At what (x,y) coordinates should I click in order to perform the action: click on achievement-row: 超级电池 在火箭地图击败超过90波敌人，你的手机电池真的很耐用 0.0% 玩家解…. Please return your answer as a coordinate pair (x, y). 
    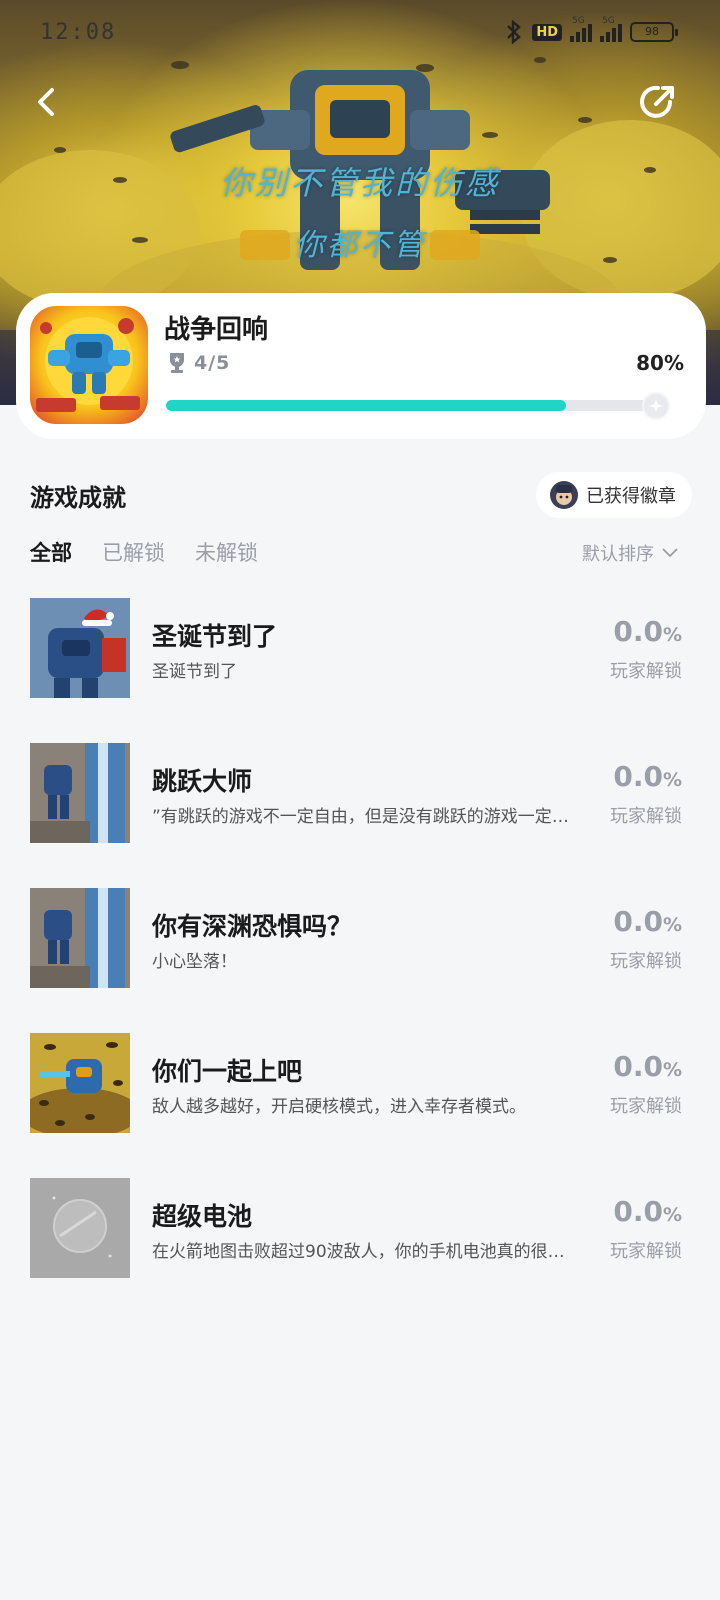
    Looking at the image, I should click on (360, 1249).